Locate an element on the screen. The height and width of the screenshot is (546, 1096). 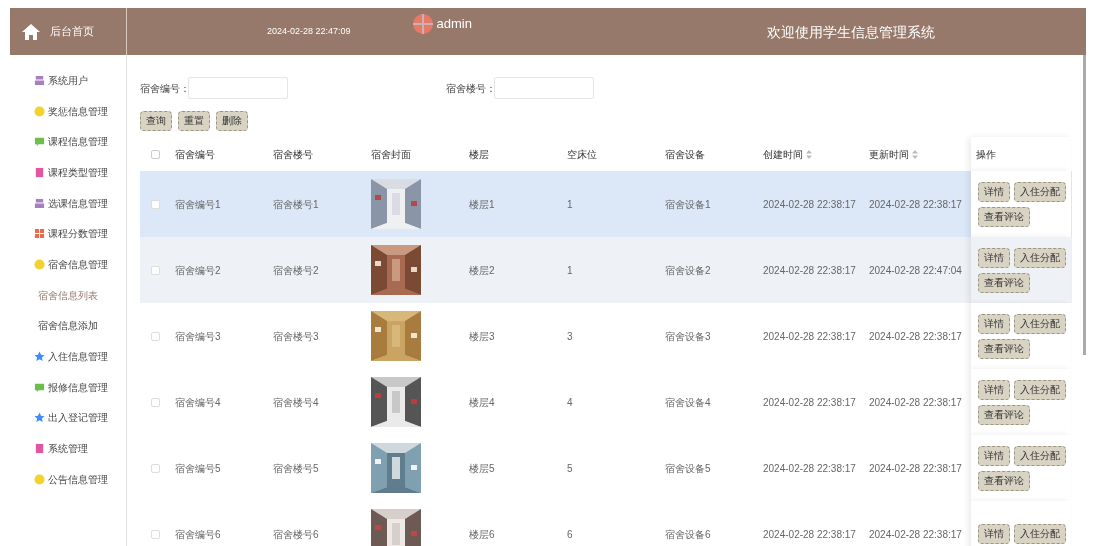
table-cell: 楼层3 is located at coordinates (482, 336).